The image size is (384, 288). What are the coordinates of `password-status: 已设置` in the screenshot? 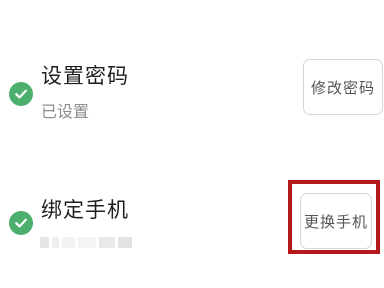 It's located at (65, 111).